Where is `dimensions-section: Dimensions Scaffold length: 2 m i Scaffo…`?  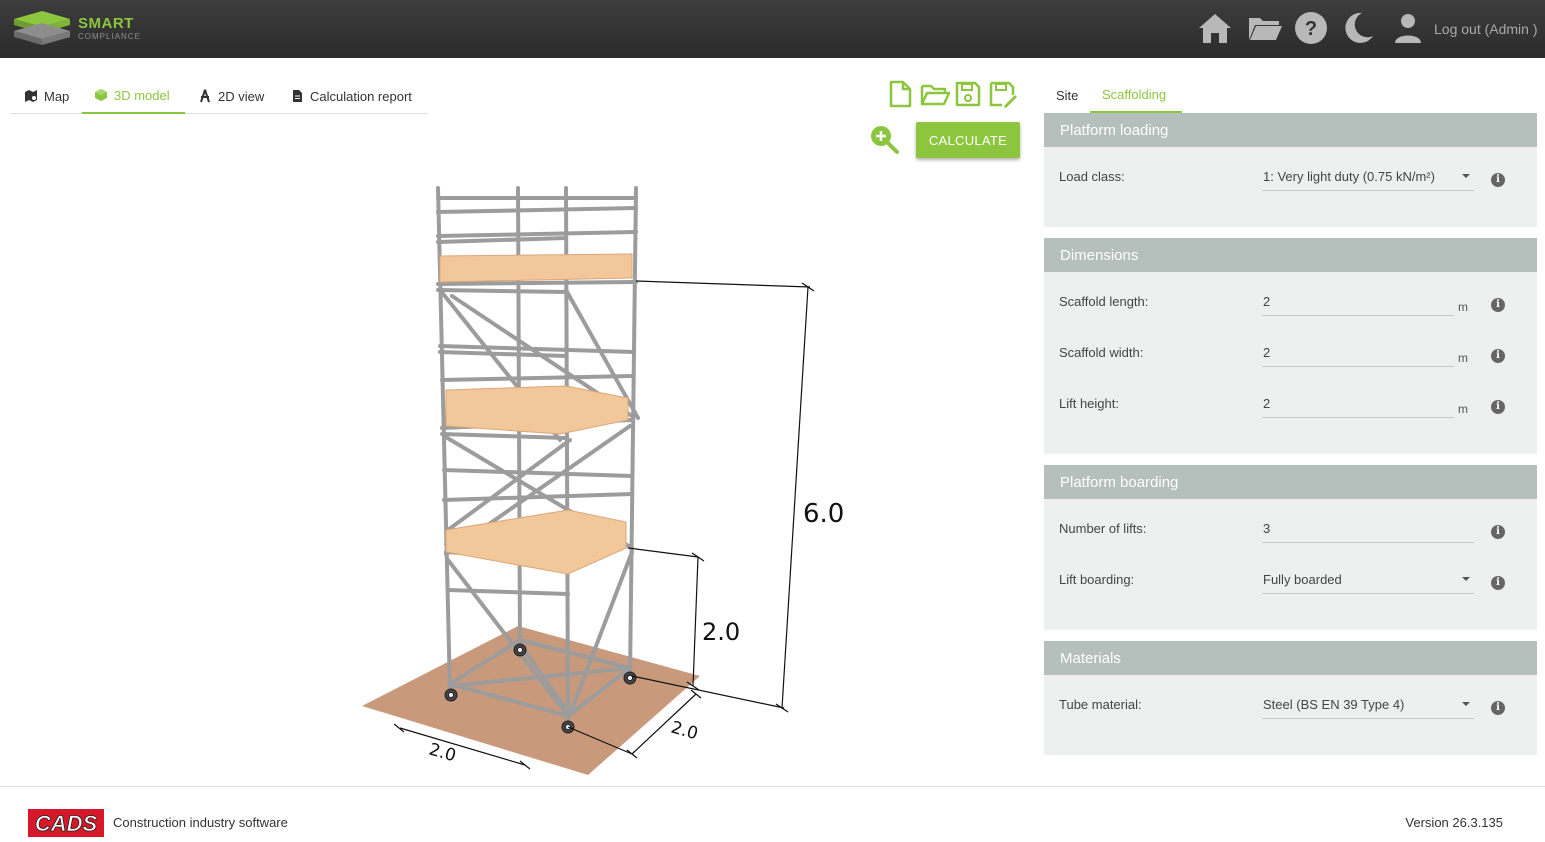
dimensions-section: Dimensions Scaffold length: 2 m i Scaffo… is located at coordinates (1290, 346).